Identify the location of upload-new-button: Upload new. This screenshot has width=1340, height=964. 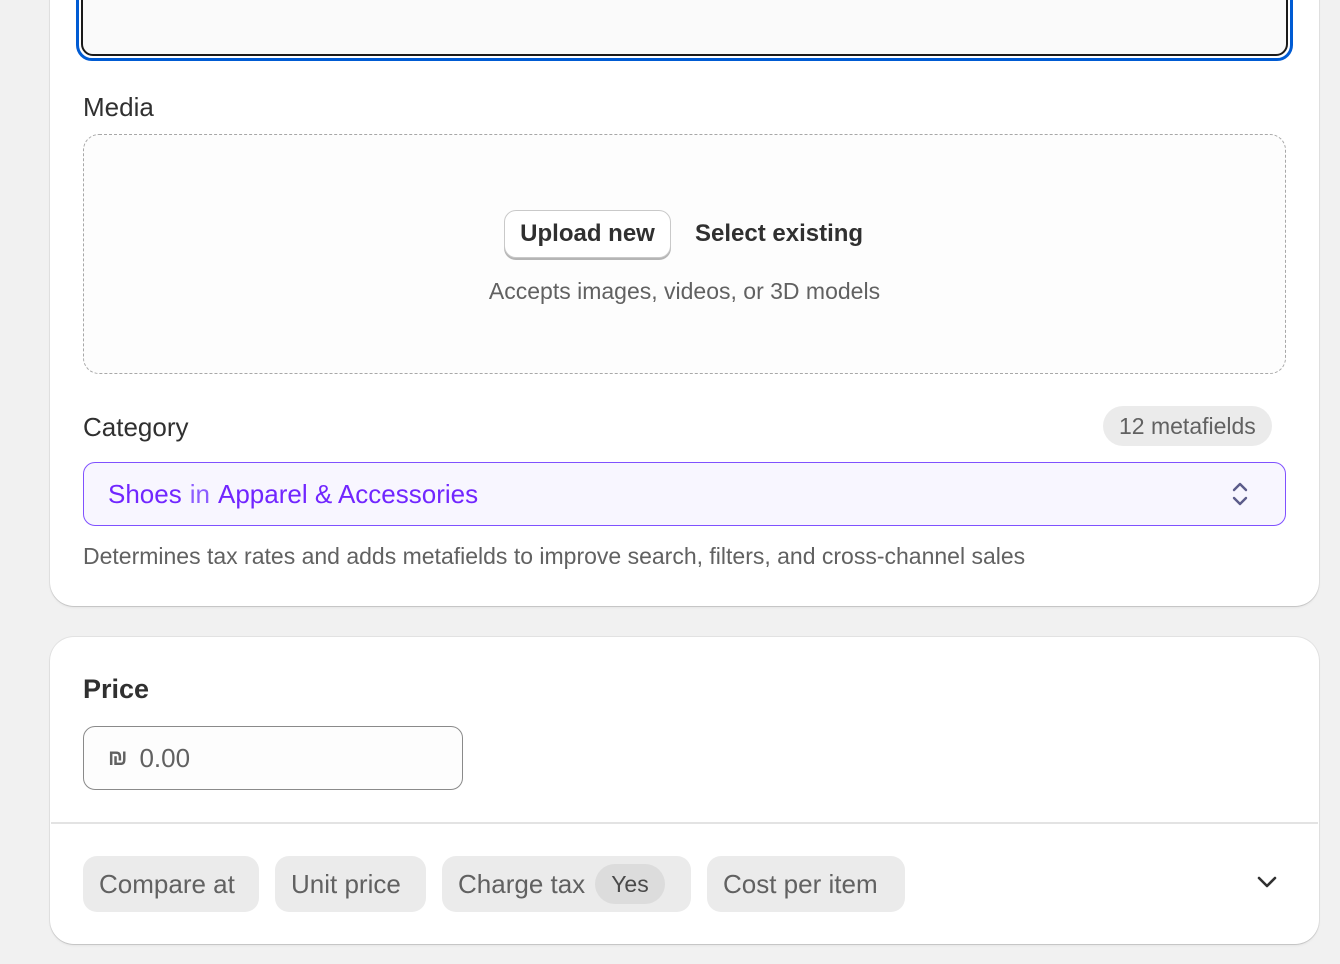
(587, 234).